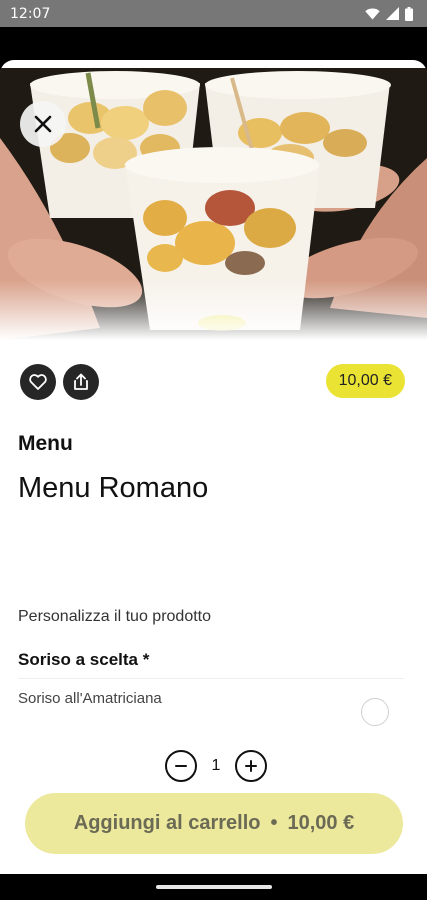 The height and width of the screenshot is (900, 427). I want to click on status-bar: 12:07, so click(213, 13).